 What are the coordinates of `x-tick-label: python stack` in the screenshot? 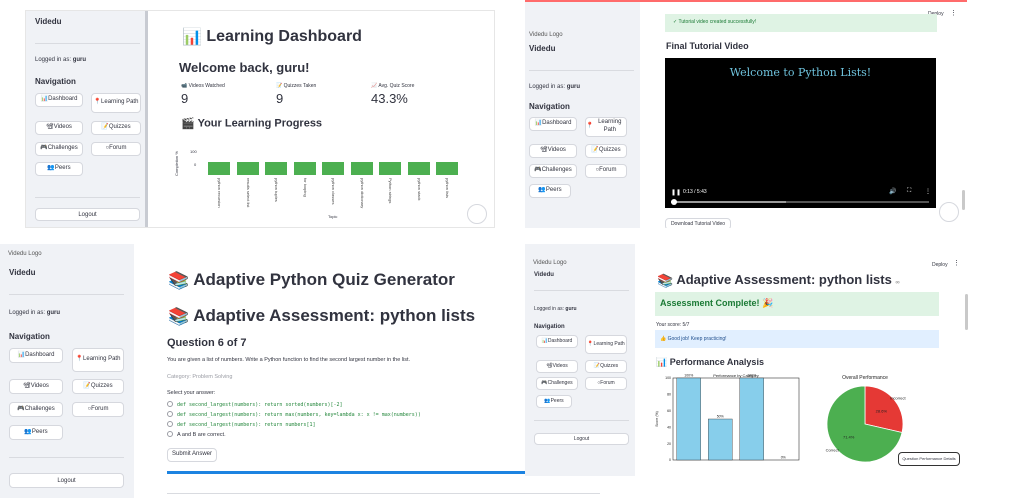 It's located at (419, 189).